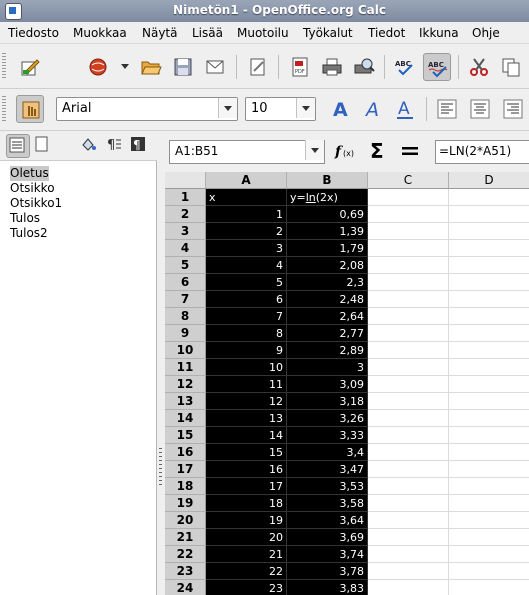 Image resolution: width=529 pixels, height=595 pixels. What do you see at coordinates (327, 367) in the screenshot?
I see `cell-b: 3` at bounding box center [327, 367].